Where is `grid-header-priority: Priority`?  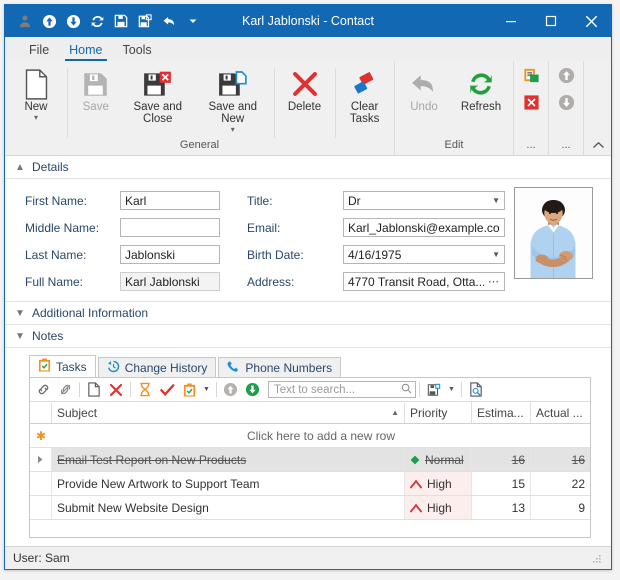 grid-header-priority: Priority is located at coordinates (438, 412).